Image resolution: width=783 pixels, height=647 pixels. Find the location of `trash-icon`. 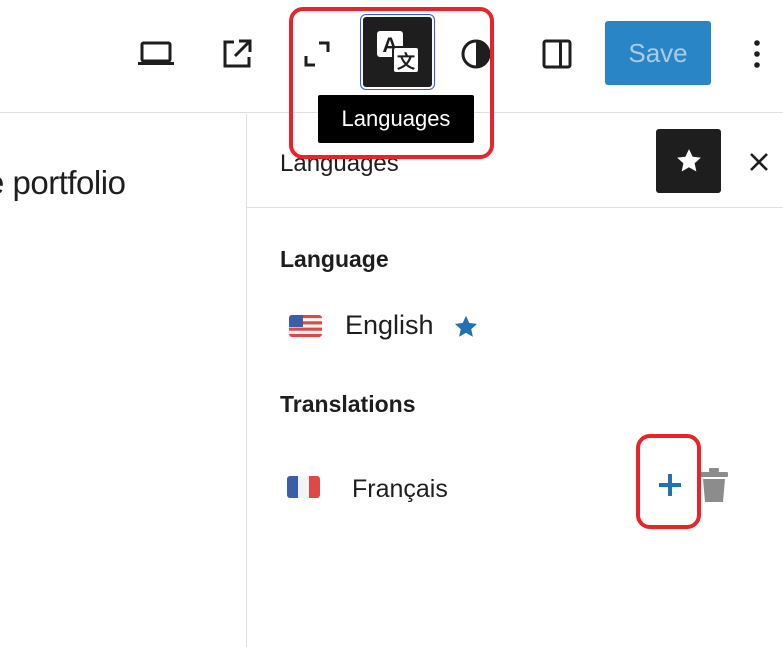

trash-icon is located at coordinates (714, 485).